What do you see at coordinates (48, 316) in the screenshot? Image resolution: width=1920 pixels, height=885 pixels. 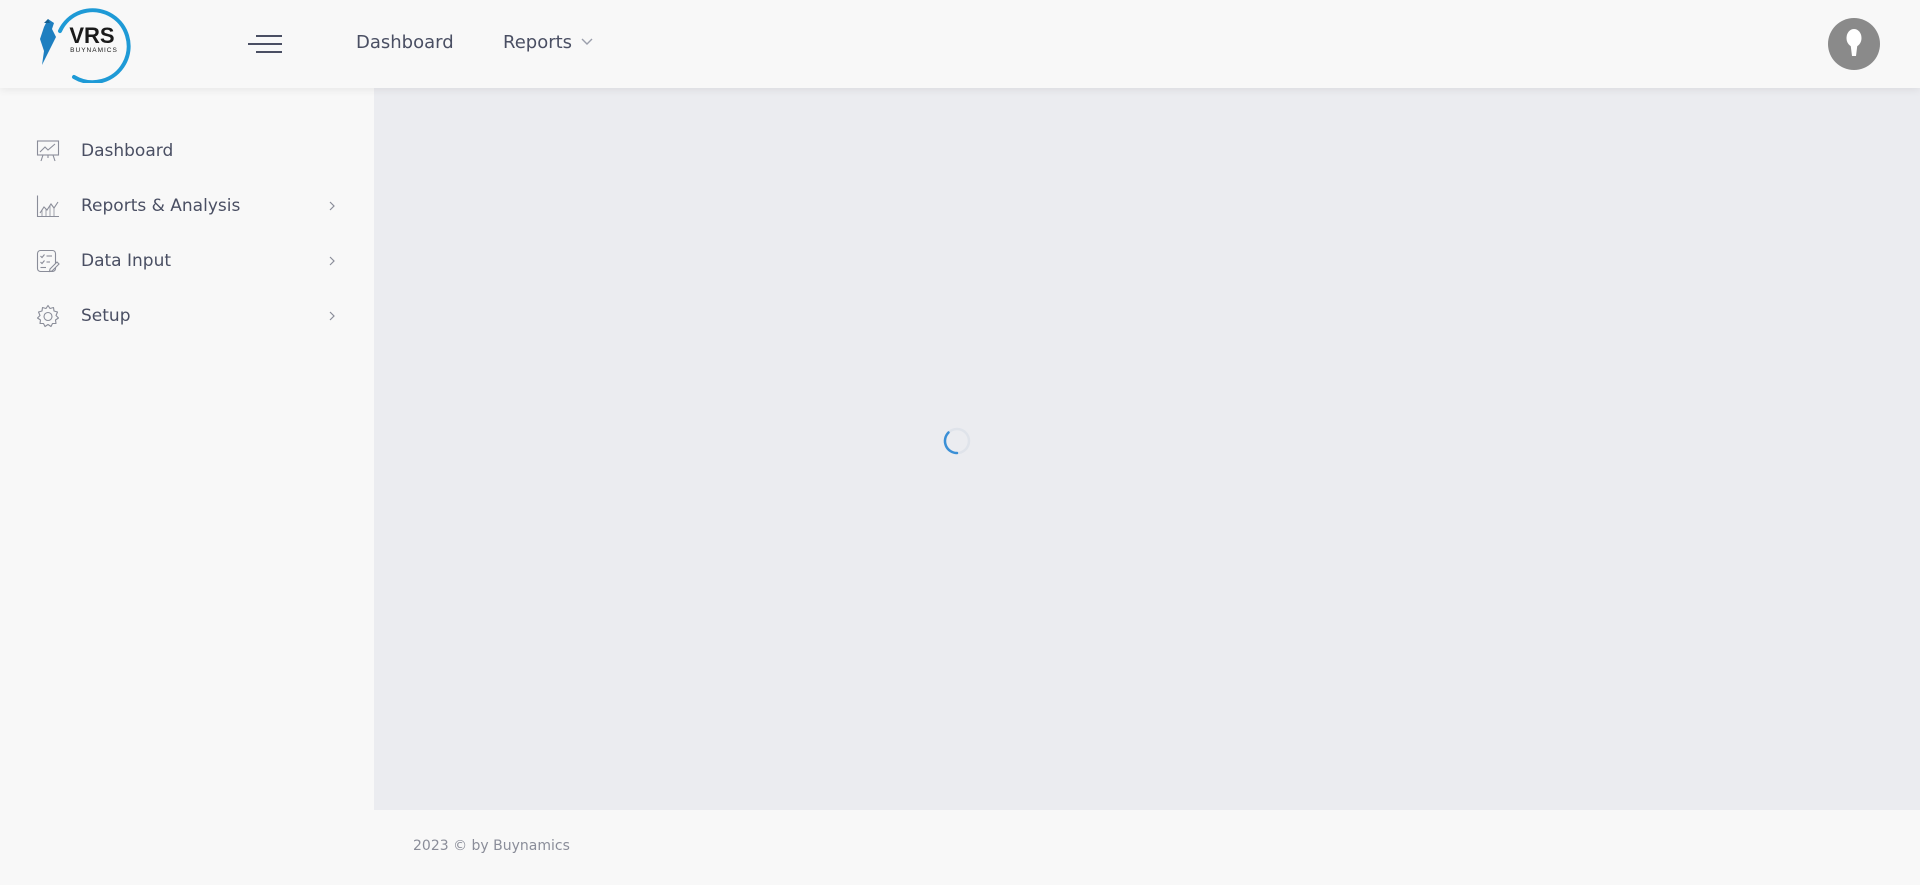 I see `gear-icon` at bounding box center [48, 316].